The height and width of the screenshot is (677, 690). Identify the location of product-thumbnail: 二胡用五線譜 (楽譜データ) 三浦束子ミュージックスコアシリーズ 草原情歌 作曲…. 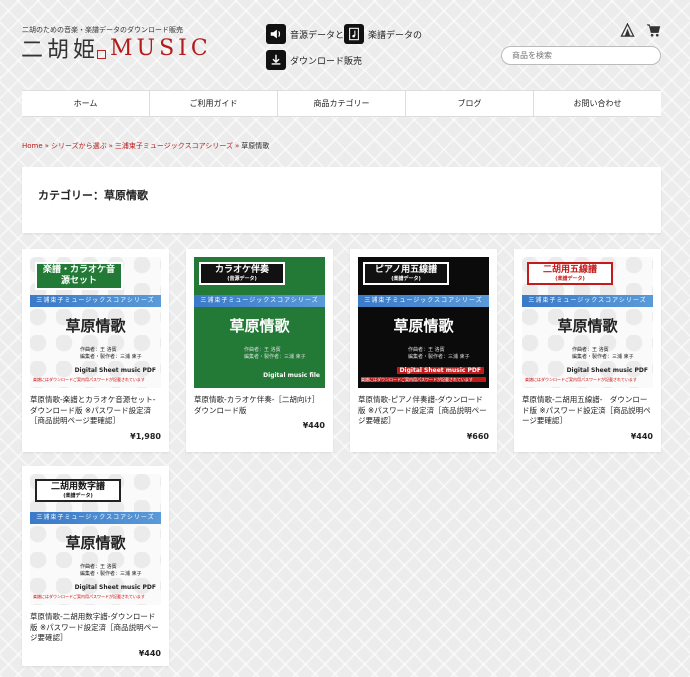
(587, 322).